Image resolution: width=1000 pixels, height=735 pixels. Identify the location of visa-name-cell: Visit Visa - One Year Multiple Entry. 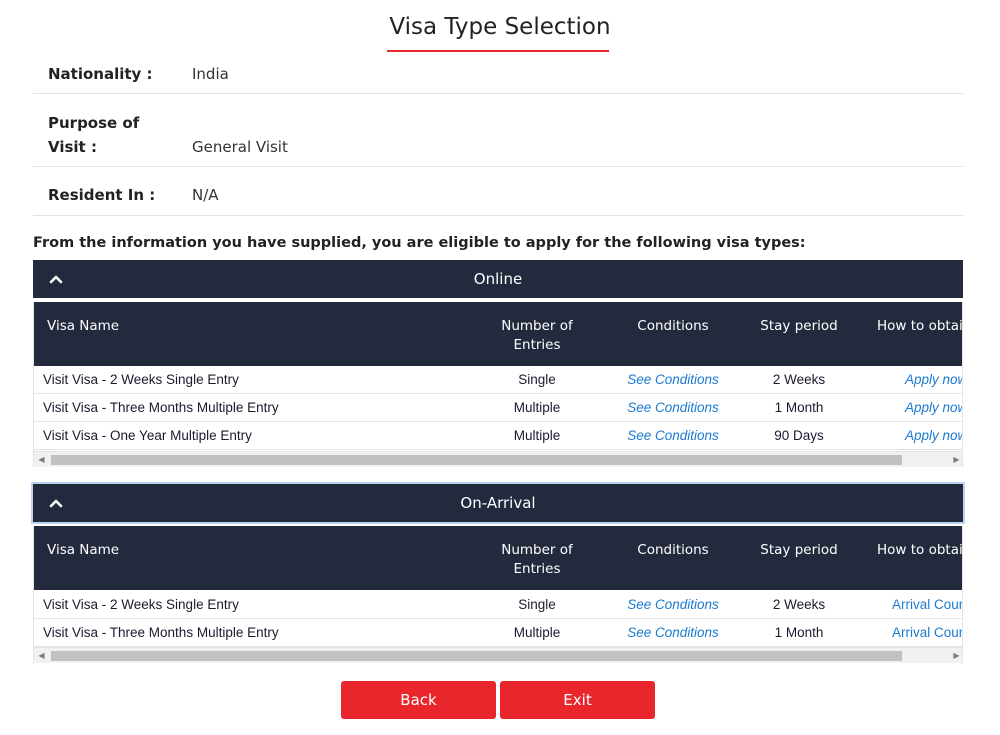
(147, 435).